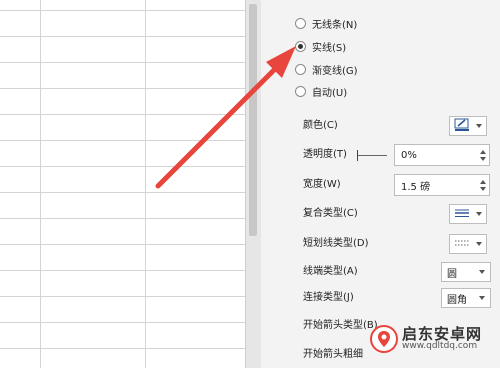 Image resolution: width=500 pixels, height=368 pixels. Describe the element at coordinates (328, 297) in the screenshot. I see `join-type-label: 连接类型(J)` at that location.